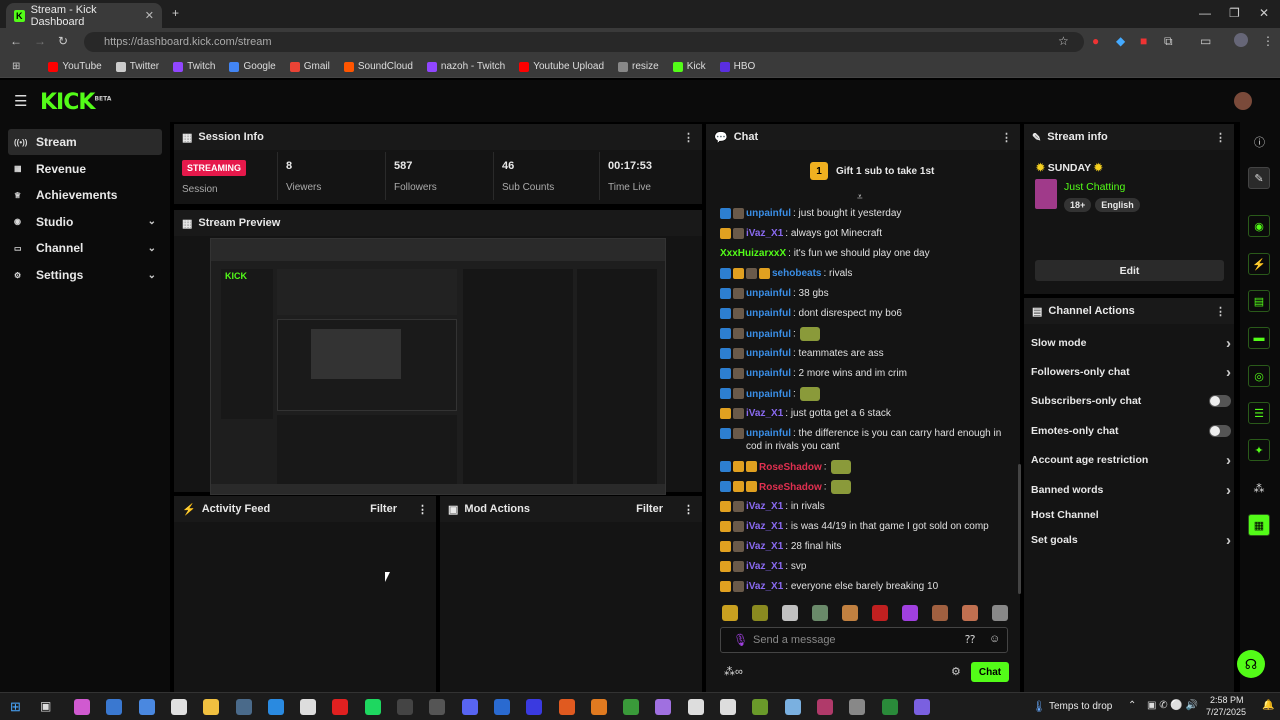  I want to click on sidebar-item-stream: ((•)) Stream, so click(85, 142).